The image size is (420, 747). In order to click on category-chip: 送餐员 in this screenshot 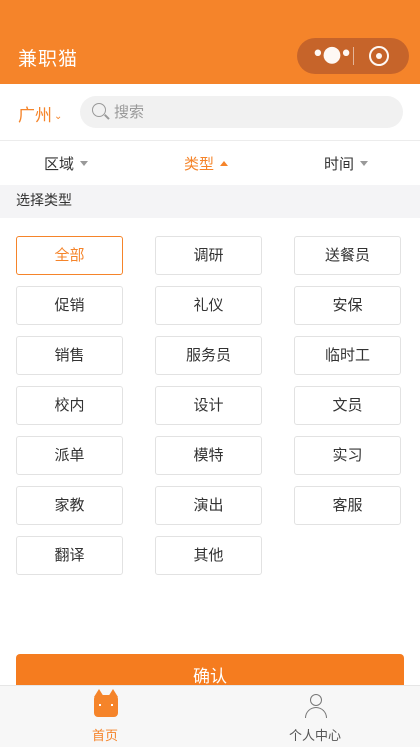, I will do `click(347, 255)`.